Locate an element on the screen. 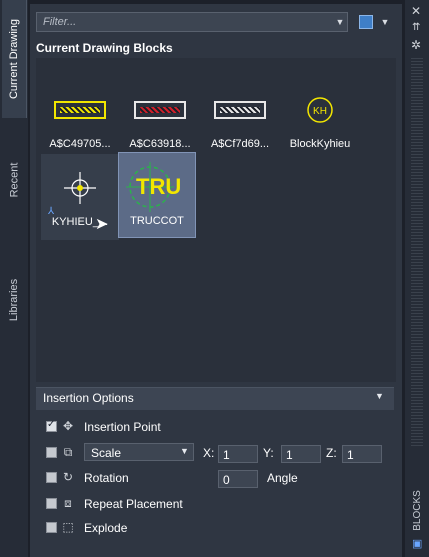  palette-title: BLOCKS is located at coordinates (417, 510).